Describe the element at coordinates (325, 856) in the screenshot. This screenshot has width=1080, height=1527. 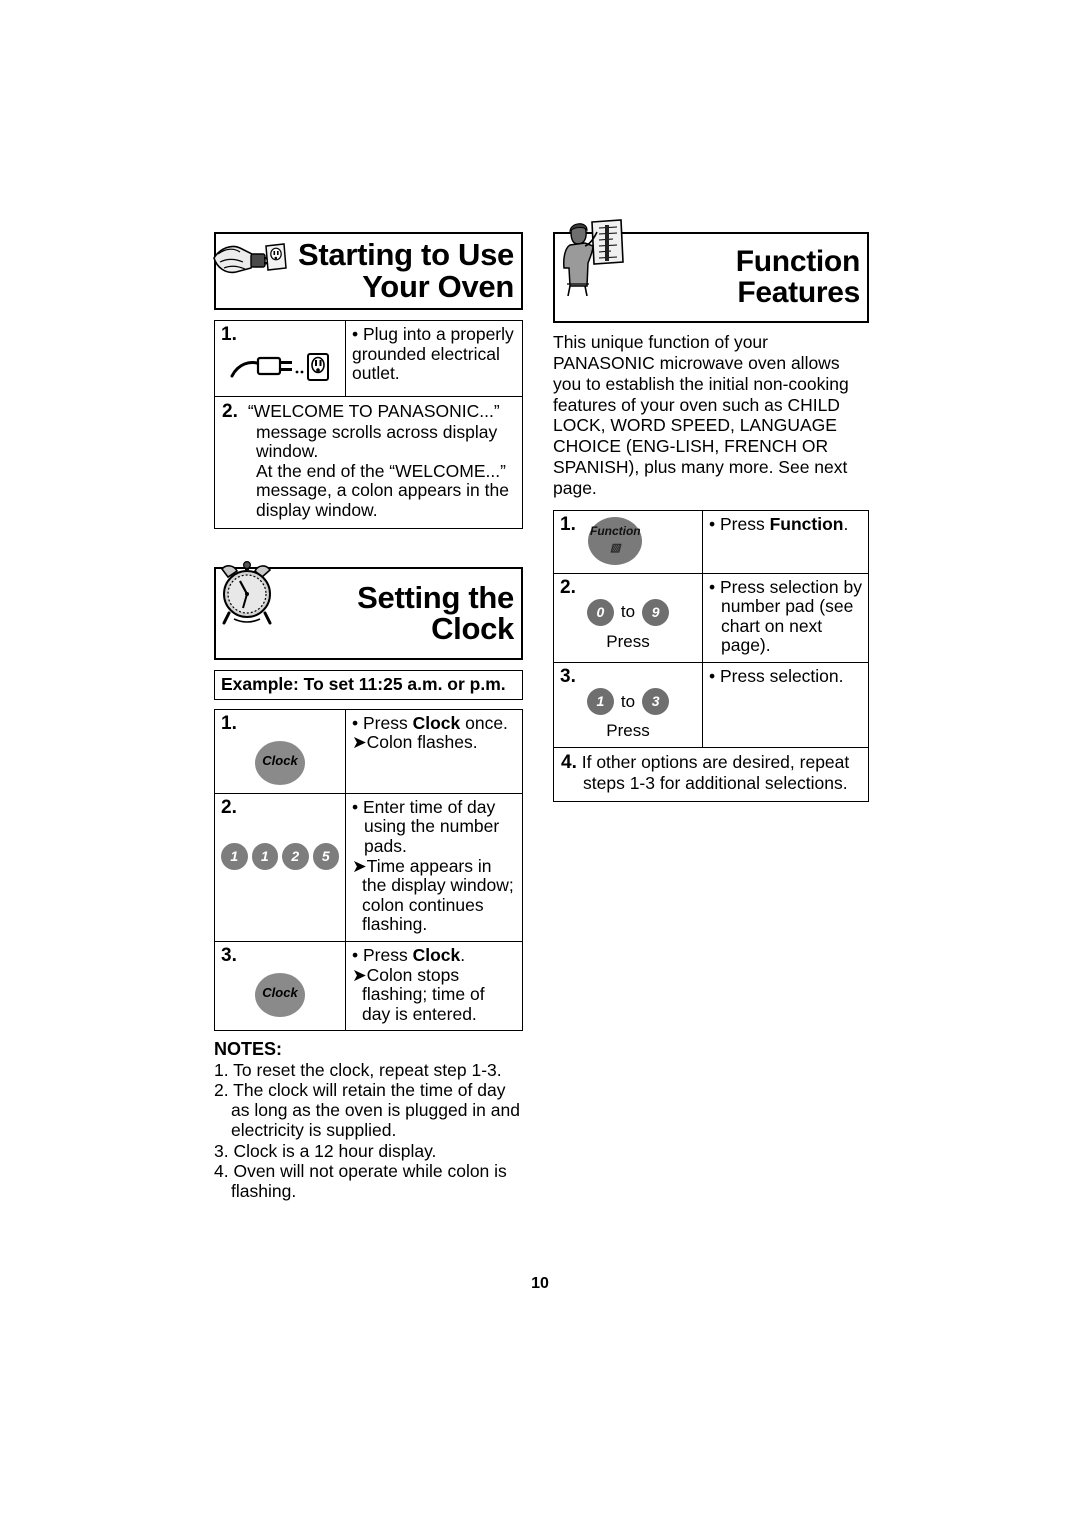
I see `number-pad-4: 5` at that location.